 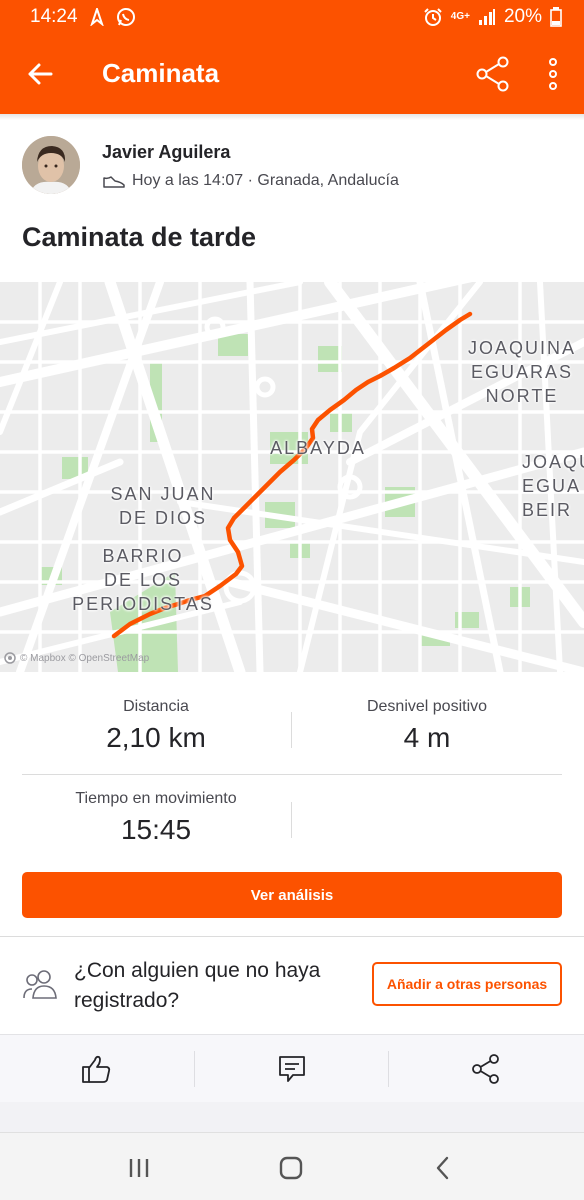 What do you see at coordinates (161, 73) in the screenshot?
I see `page-title: Caminata` at bounding box center [161, 73].